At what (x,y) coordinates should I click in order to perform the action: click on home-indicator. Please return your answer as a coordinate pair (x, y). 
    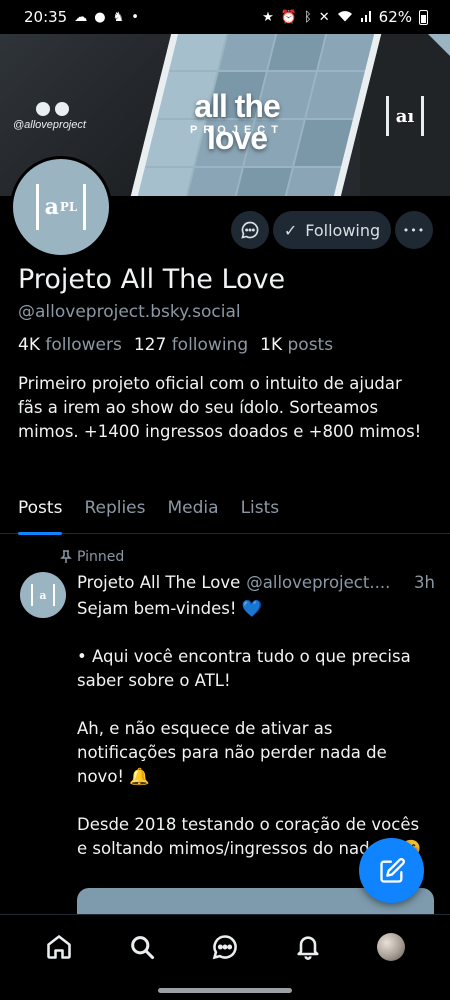
    Looking at the image, I should click on (225, 990).